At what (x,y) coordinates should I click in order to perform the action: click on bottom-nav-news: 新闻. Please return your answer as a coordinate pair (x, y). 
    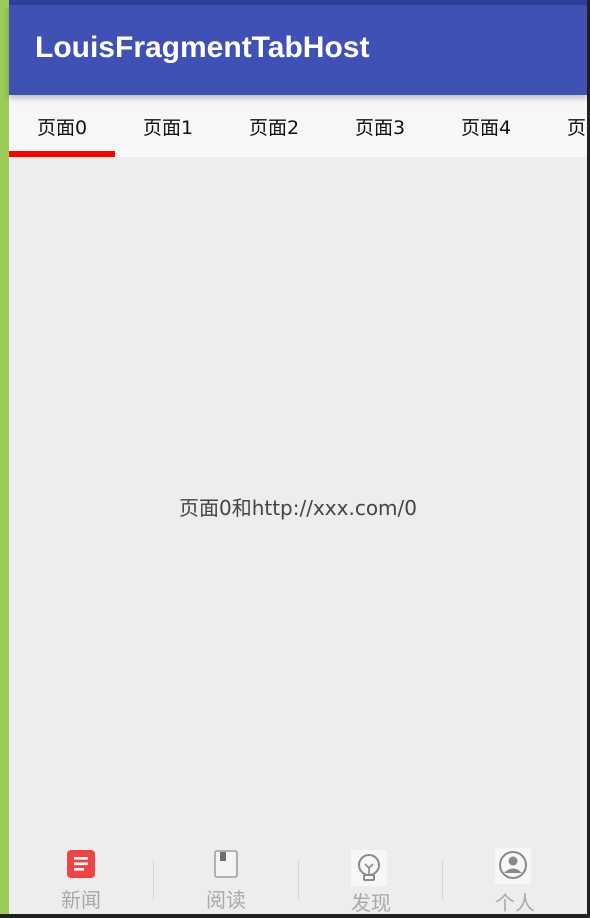
    Looking at the image, I should click on (81, 877).